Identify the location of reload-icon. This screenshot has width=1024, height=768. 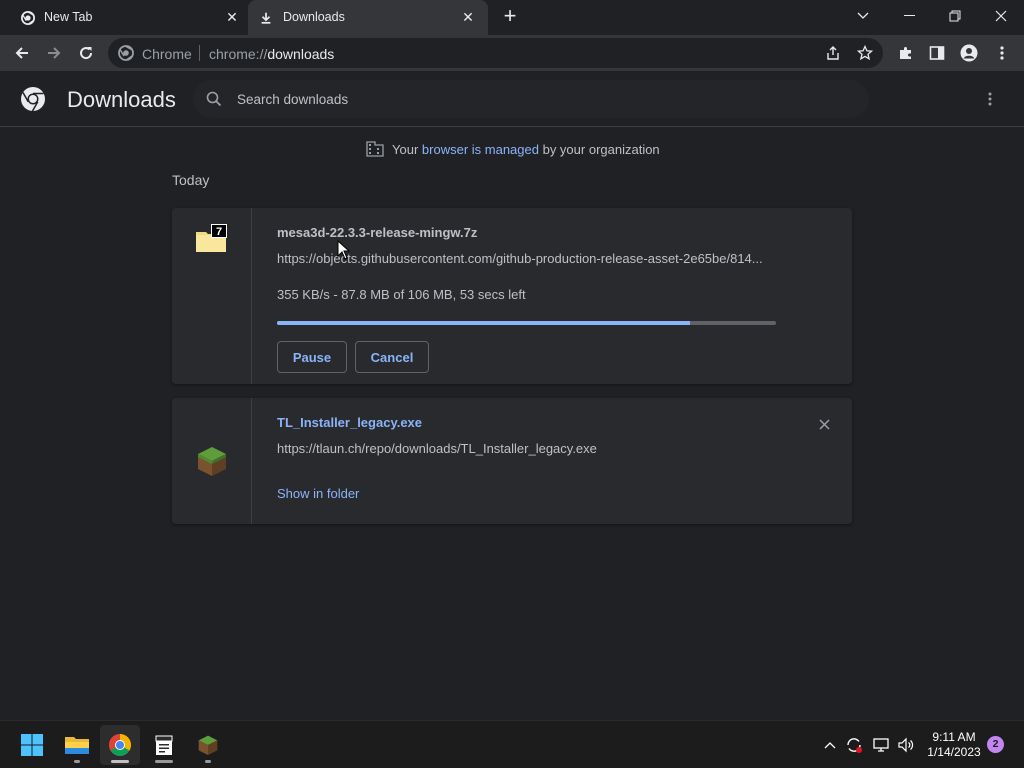
(86, 53).